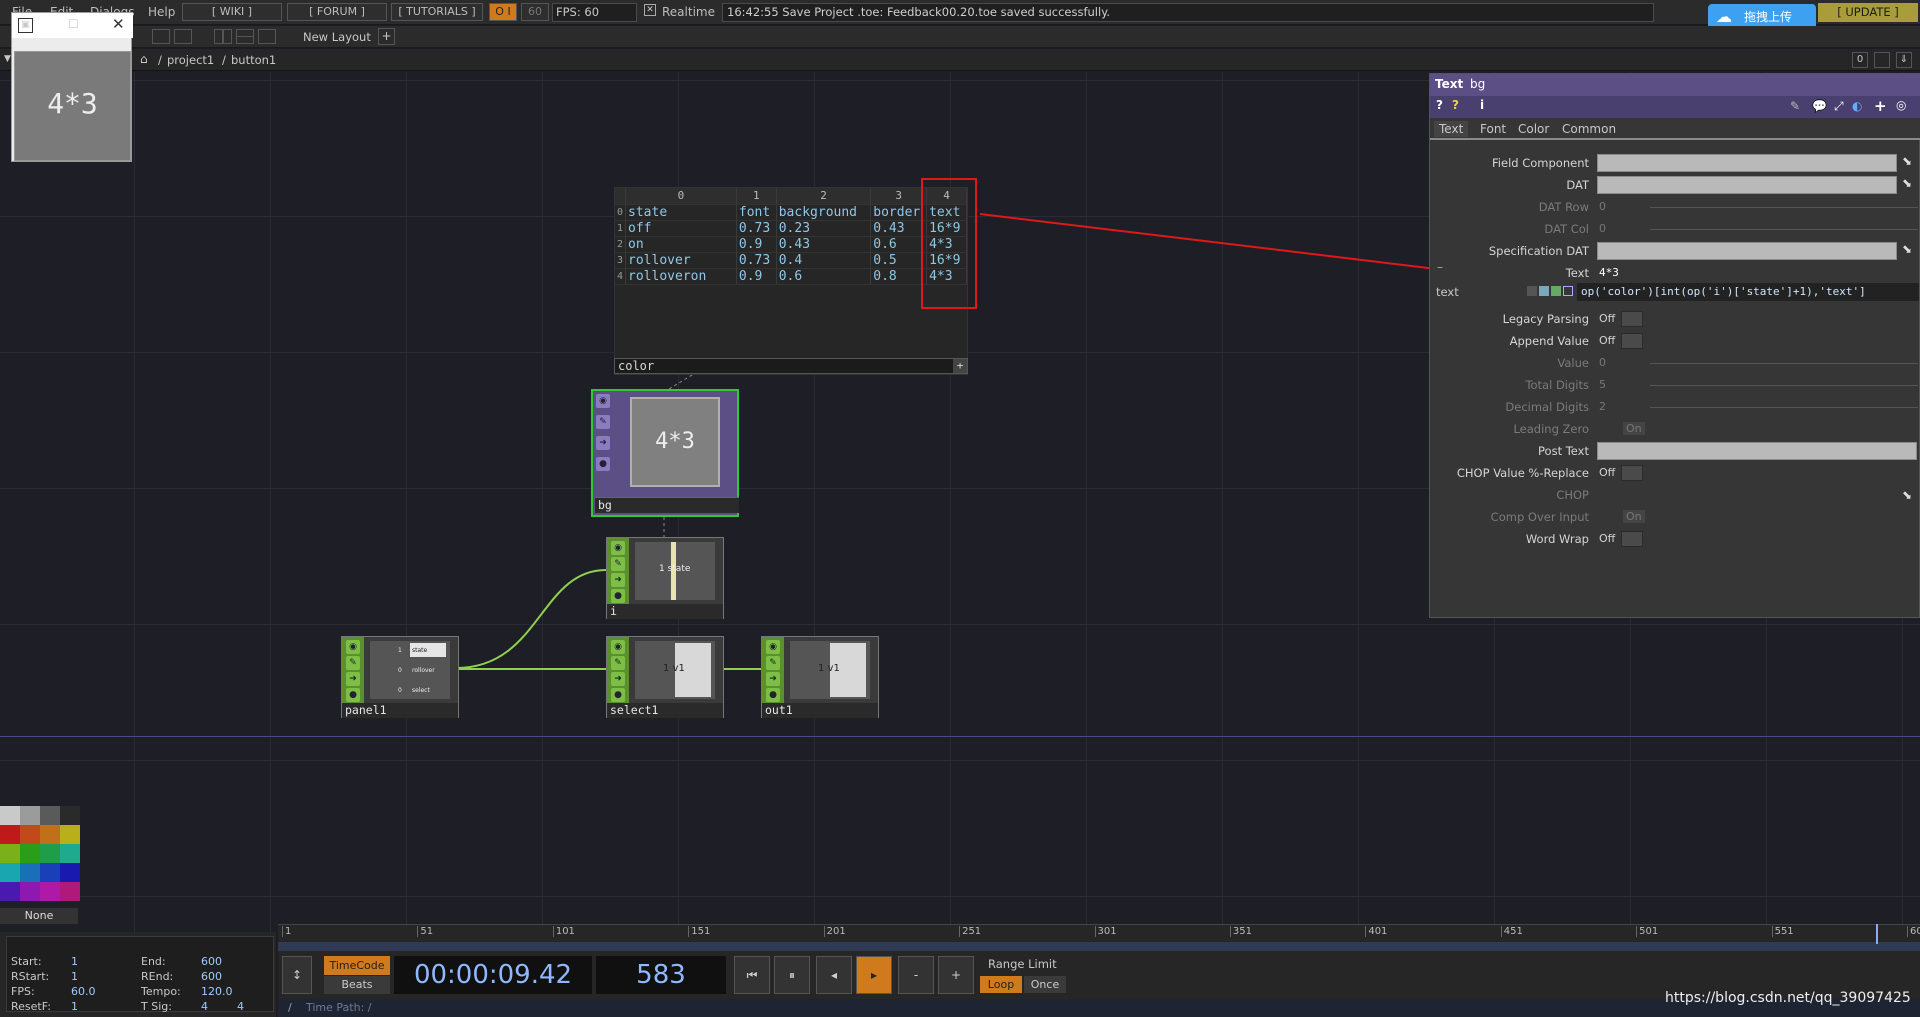  I want to click on add-icon: +, so click(1880, 106).